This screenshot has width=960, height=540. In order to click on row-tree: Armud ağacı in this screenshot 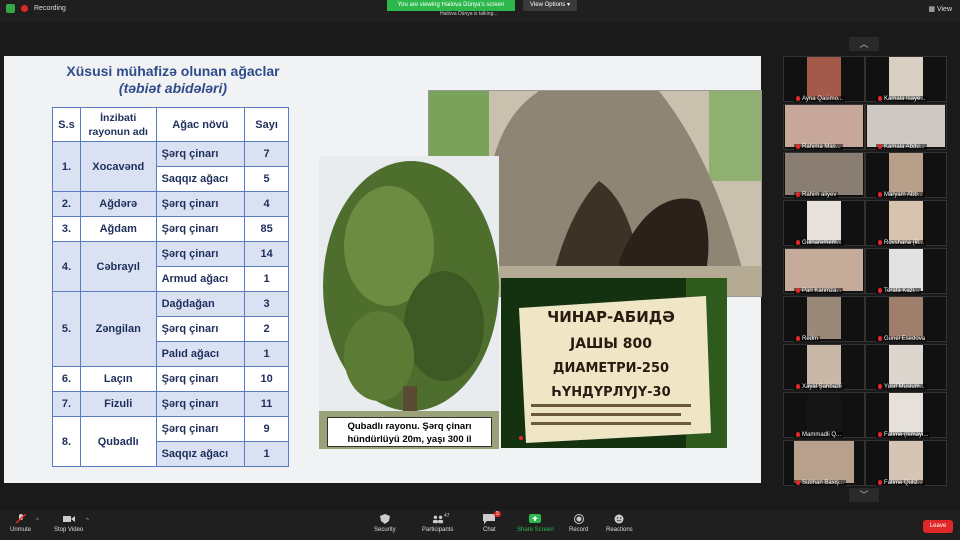, I will do `click(200, 279)`.